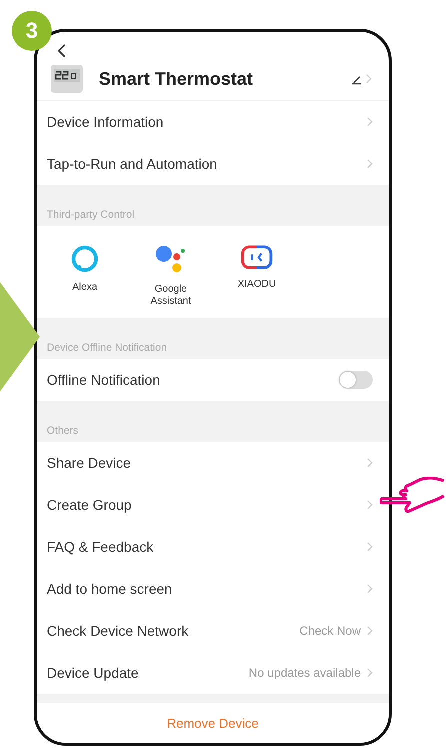 Image resolution: width=446 pixels, height=749 pixels. I want to click on face-icon, so click(257, 257).